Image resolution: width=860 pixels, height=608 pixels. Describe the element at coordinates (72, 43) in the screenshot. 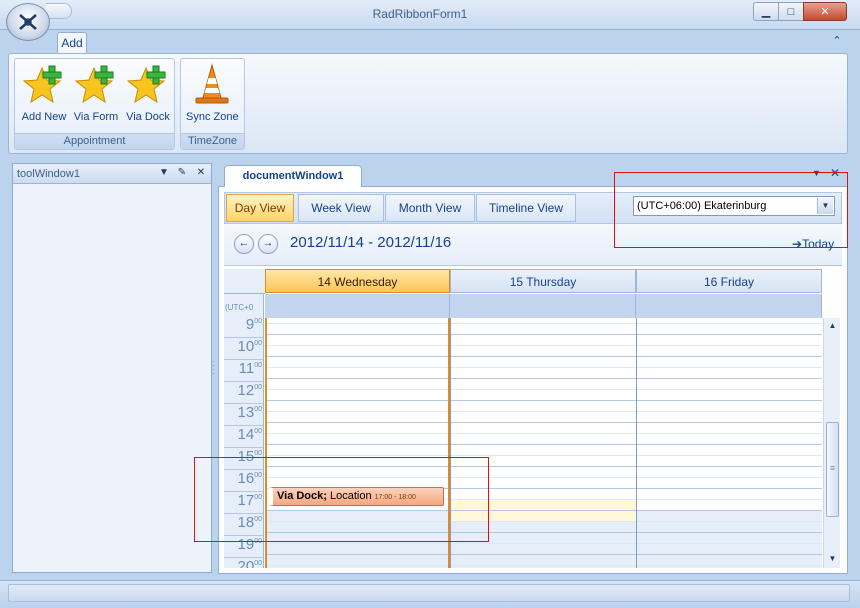

I see `ribbon-tab-add: Add` at that location.